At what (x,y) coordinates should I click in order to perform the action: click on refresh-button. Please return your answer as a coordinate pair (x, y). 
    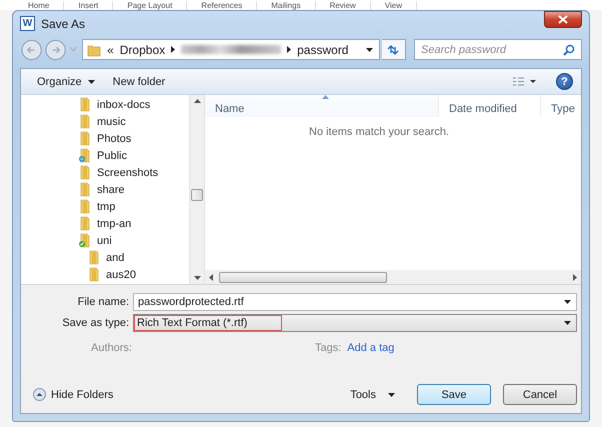
    Looking at the image, I should click on (394, 49).